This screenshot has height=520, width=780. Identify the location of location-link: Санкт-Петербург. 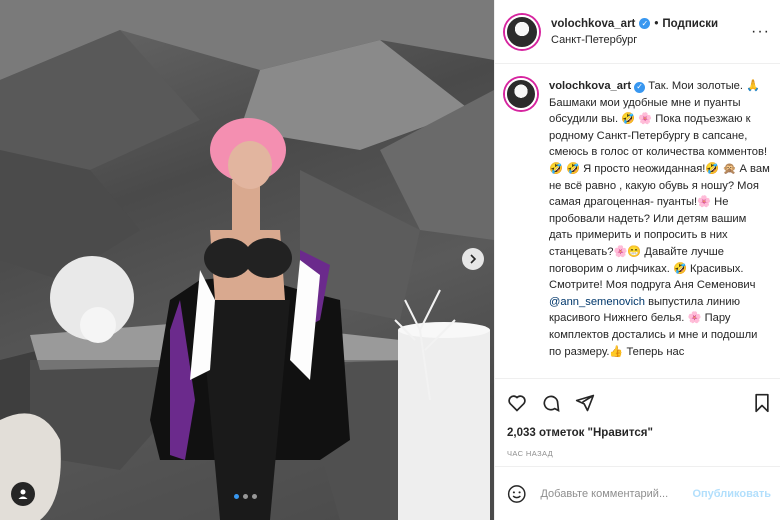
(634, 40).